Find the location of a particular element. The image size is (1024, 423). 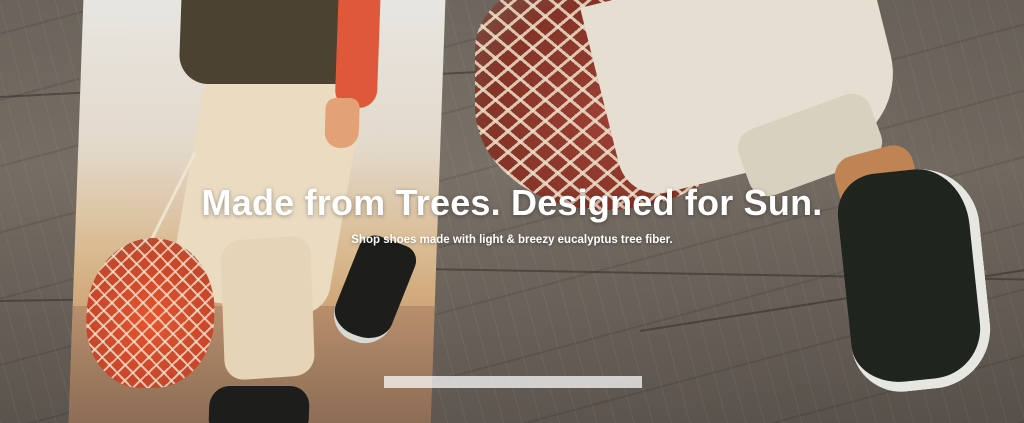

hero-headline: Made from Trees. Designed for Sun. is located at coordinates (512, 202).